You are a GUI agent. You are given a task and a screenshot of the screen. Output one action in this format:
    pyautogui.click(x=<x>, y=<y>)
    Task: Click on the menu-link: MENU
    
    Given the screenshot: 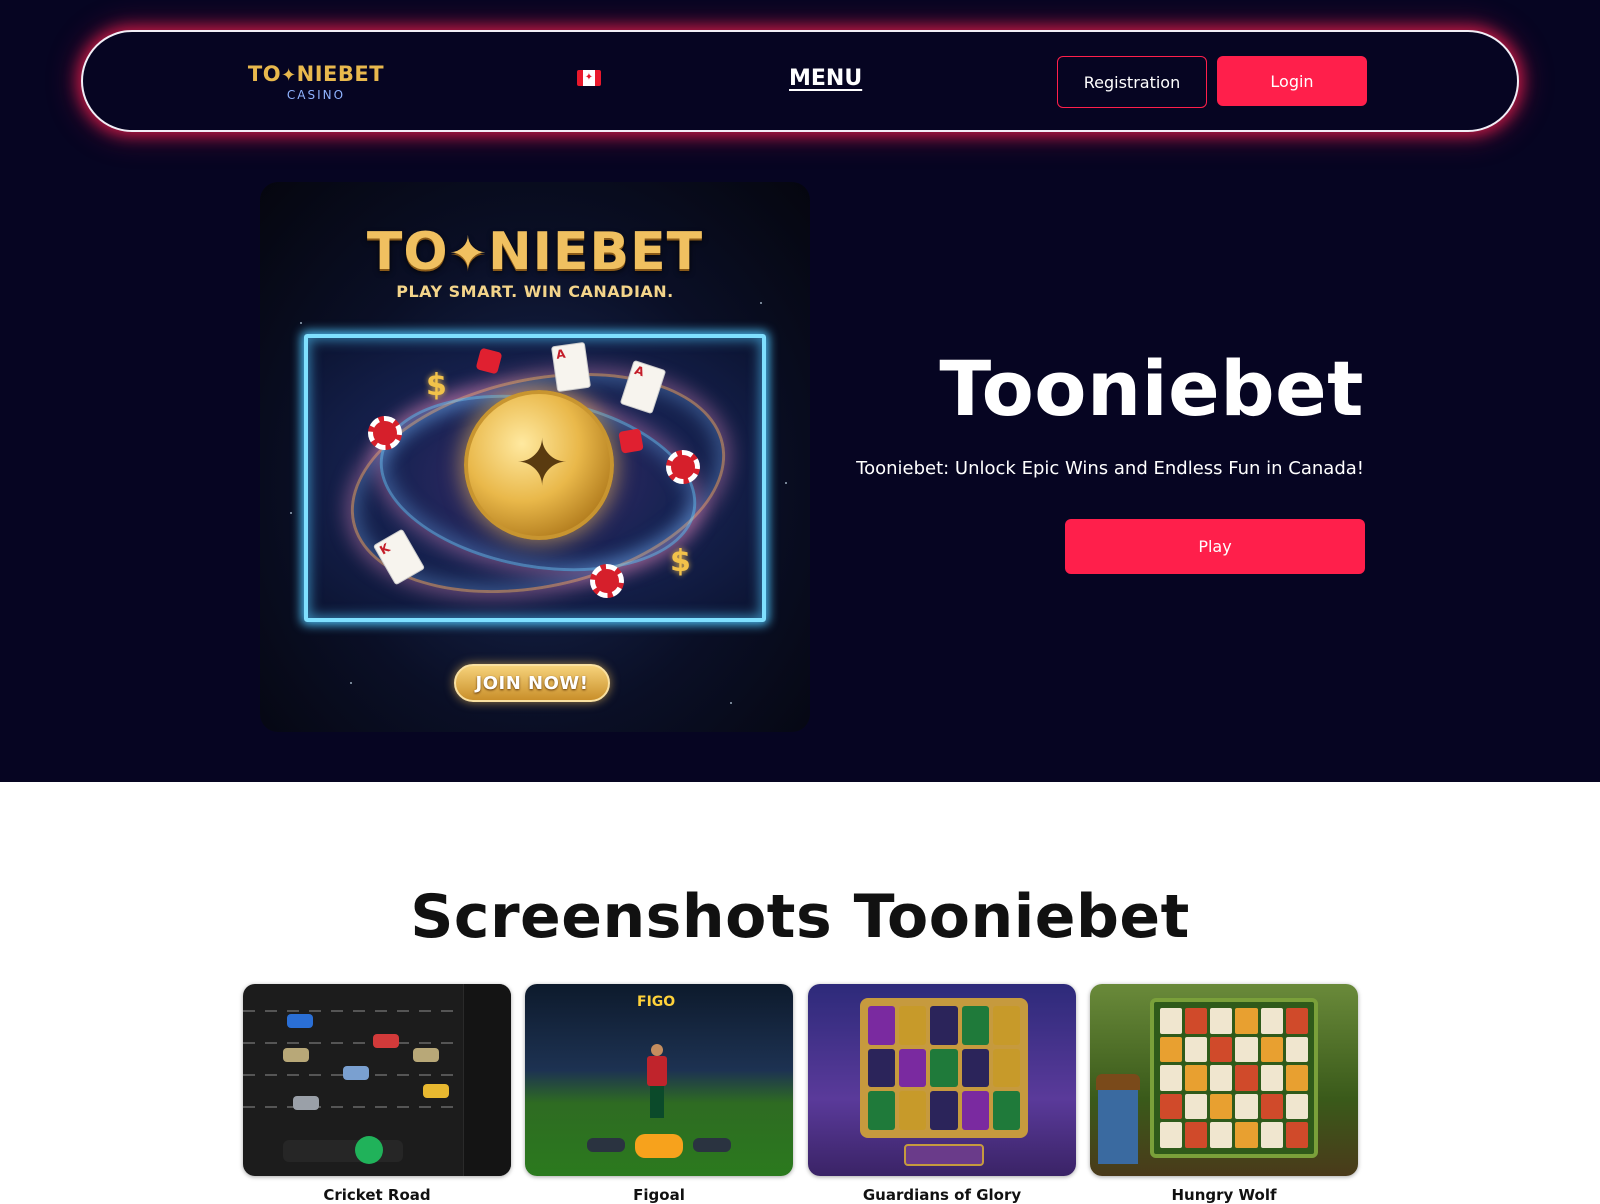 What is the action you would take?
    pyautogui.click(x=825, y=78)
    